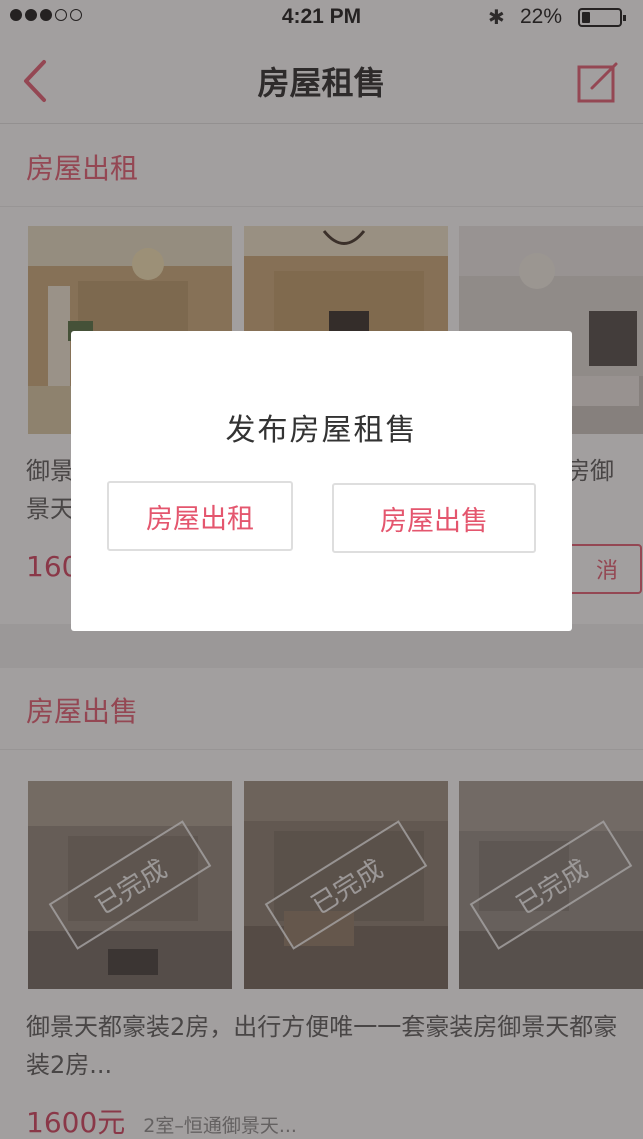 Image resolution: width=643 pixels, height=1139 pixels. Describe the element at coordinates (321, 430) in the screenshot. I see `dialog-title: 发布房屋租售` at that location.